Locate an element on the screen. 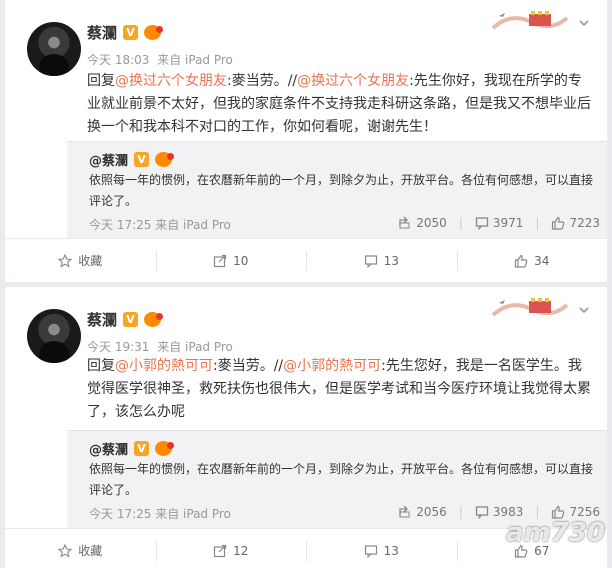 This screenshot has width=612, height=568. post-action-bar: 收藏 10 13 34 is located at coordinates (306, 260).